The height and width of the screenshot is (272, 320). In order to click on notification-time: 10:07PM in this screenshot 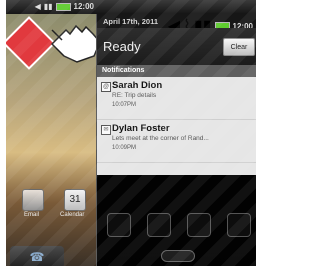, I will do `click(124, 105)`.